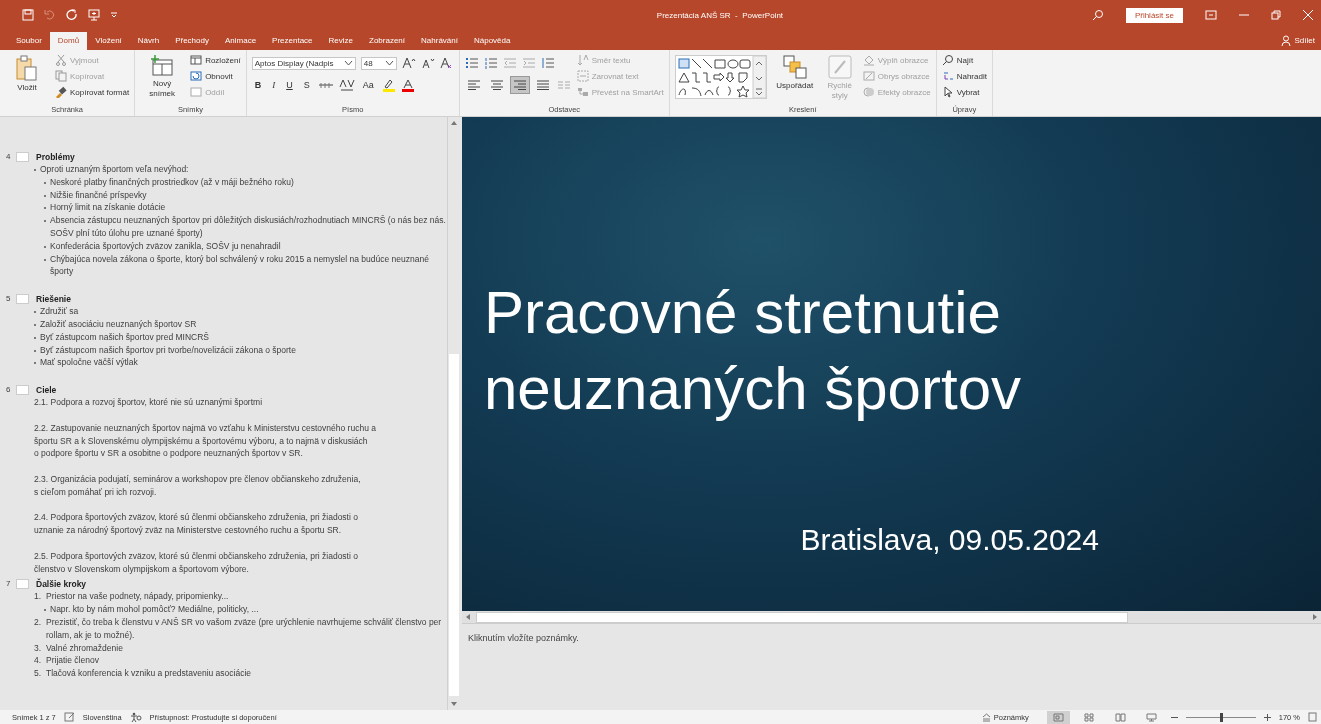 This screenshot has height=724, width=1321. Describe the element at coordinates (964, 92) in the screenshot. I see `ribbon-command: Vybrat` at that location.